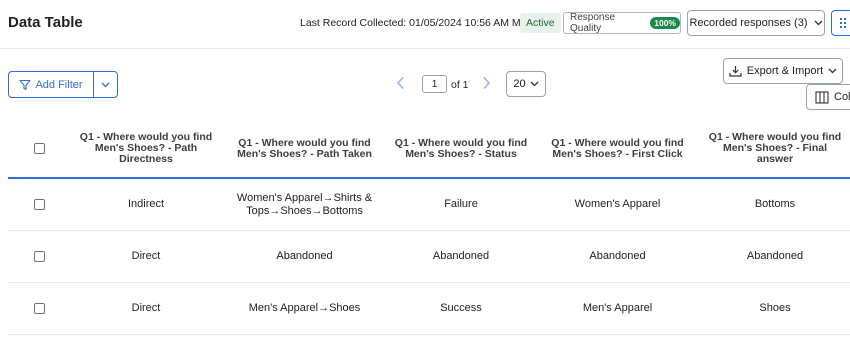 This screenshot has height=350, width=850. I want to click on table-cell: Bottoms, so click(775, 204).